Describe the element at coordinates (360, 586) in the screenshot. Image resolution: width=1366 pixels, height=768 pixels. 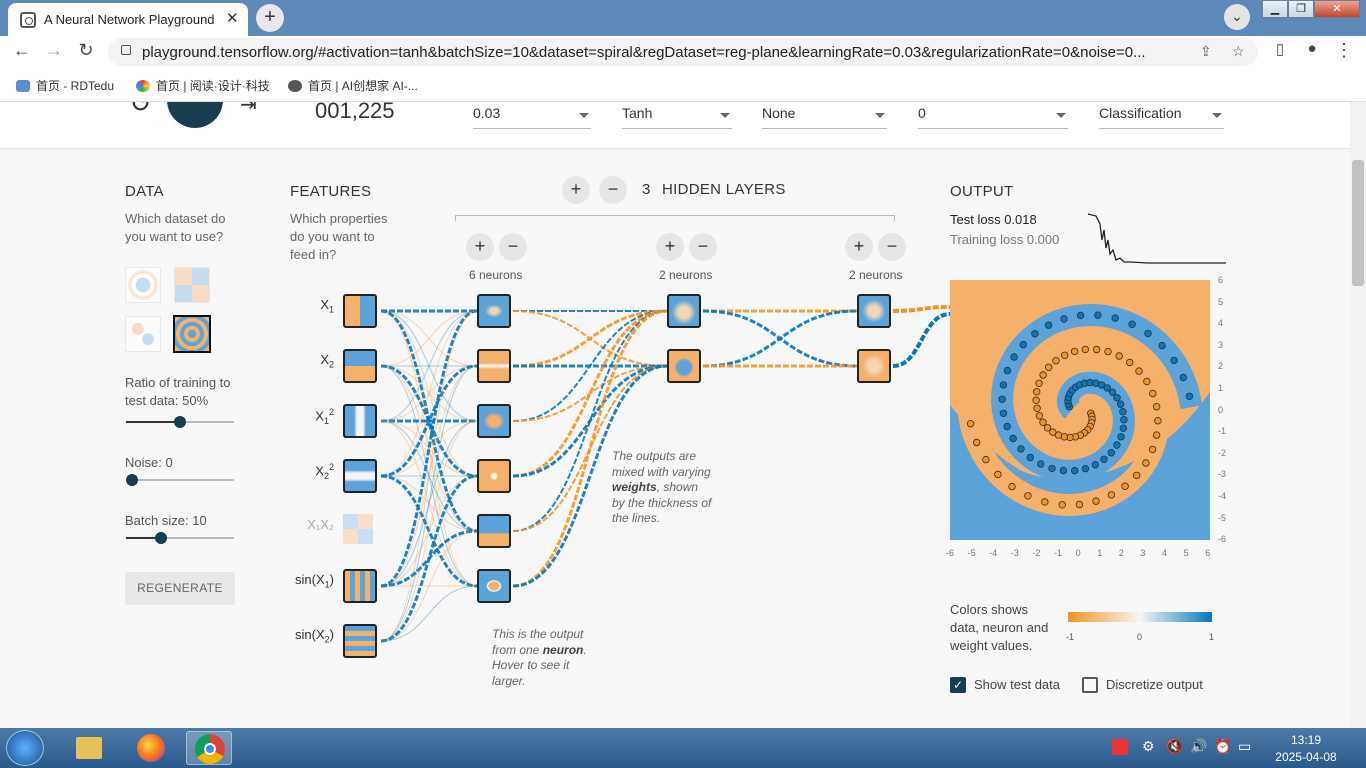
I see `feature-node-sin-x1` at that location.